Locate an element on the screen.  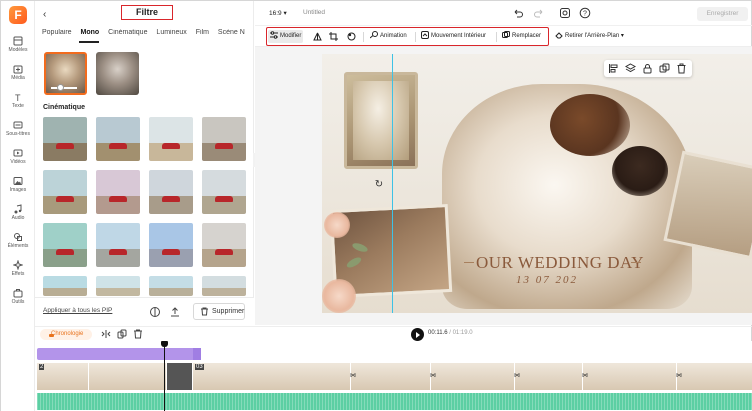
bride-hair is located at coordinates (590, 125).